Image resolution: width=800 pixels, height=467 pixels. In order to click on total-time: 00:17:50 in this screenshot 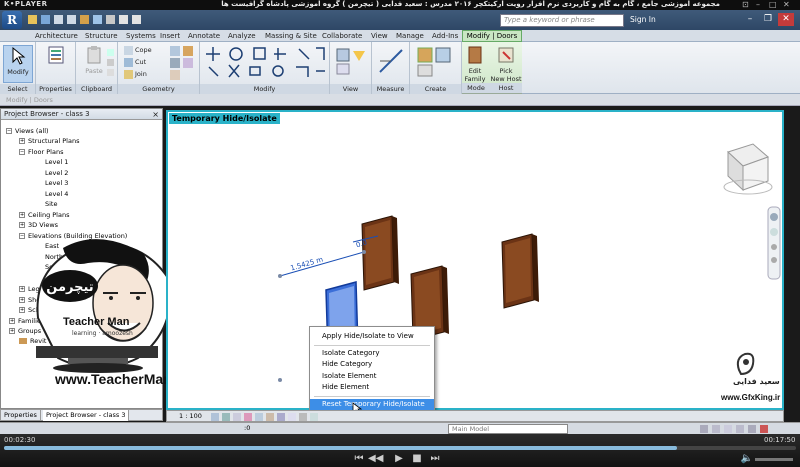, I will do `click(780, 440)`.